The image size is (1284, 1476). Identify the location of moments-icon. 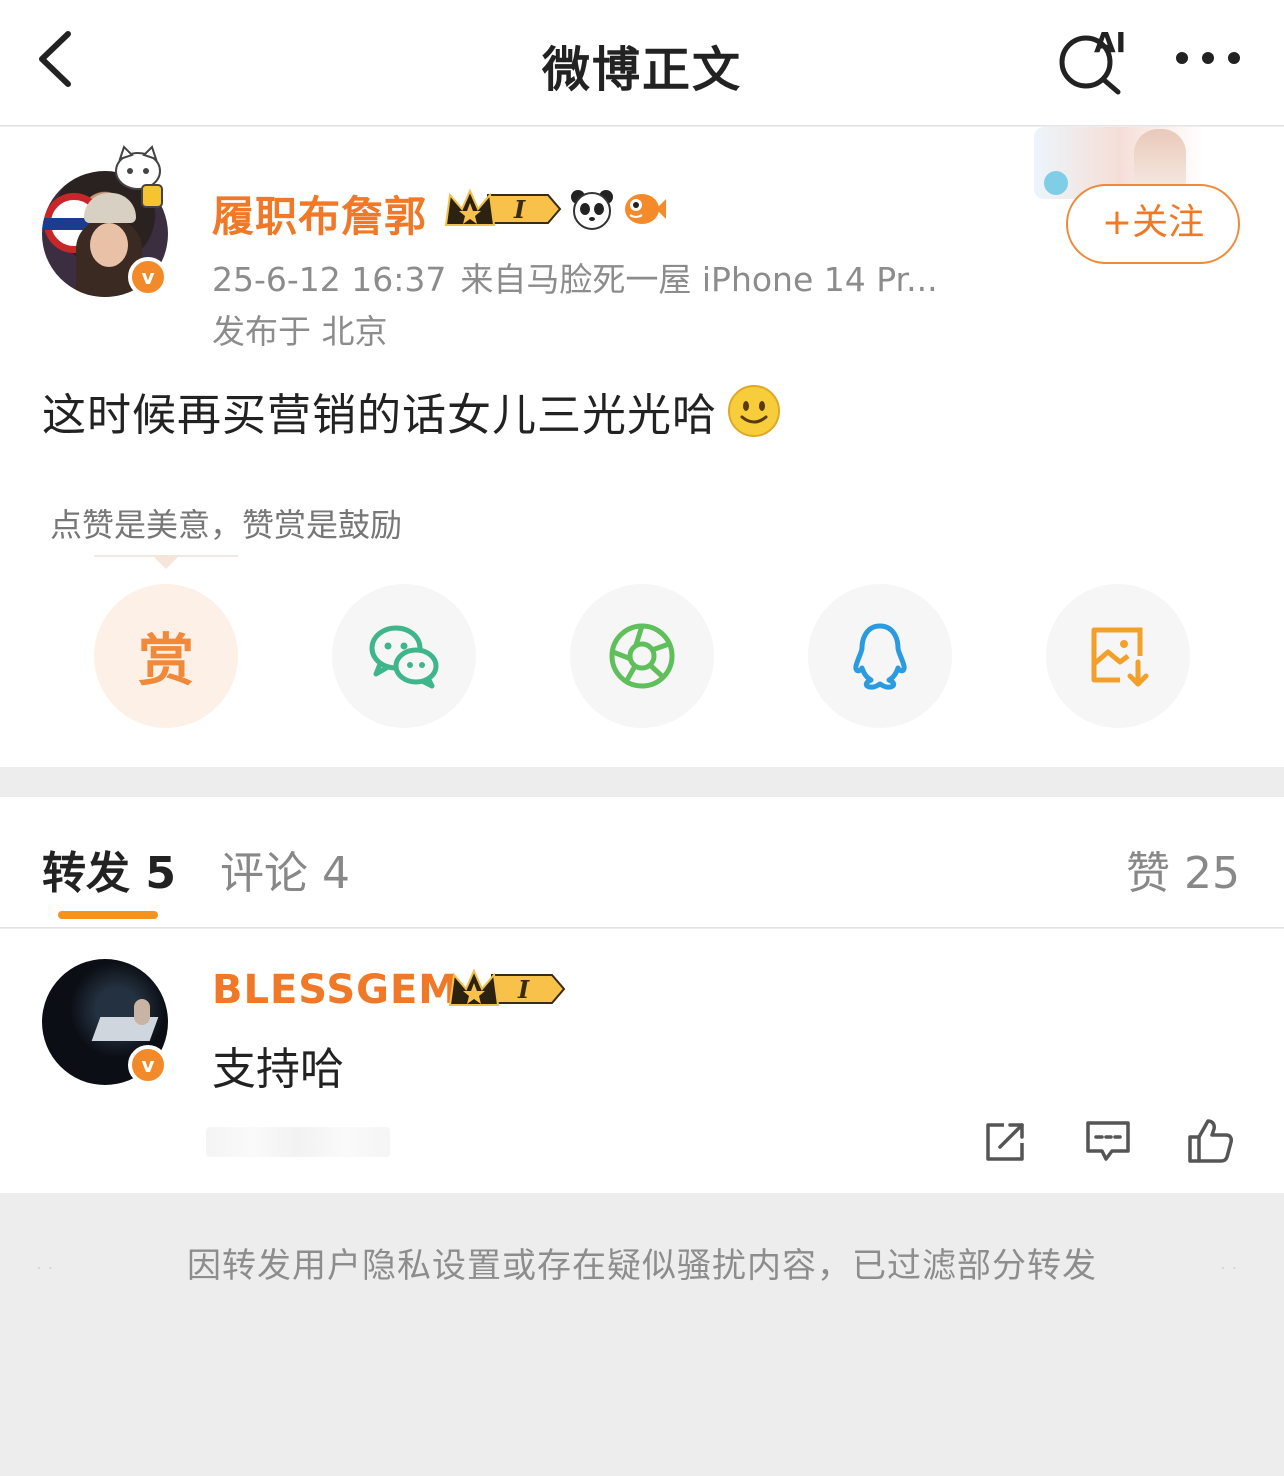
(642, 656).